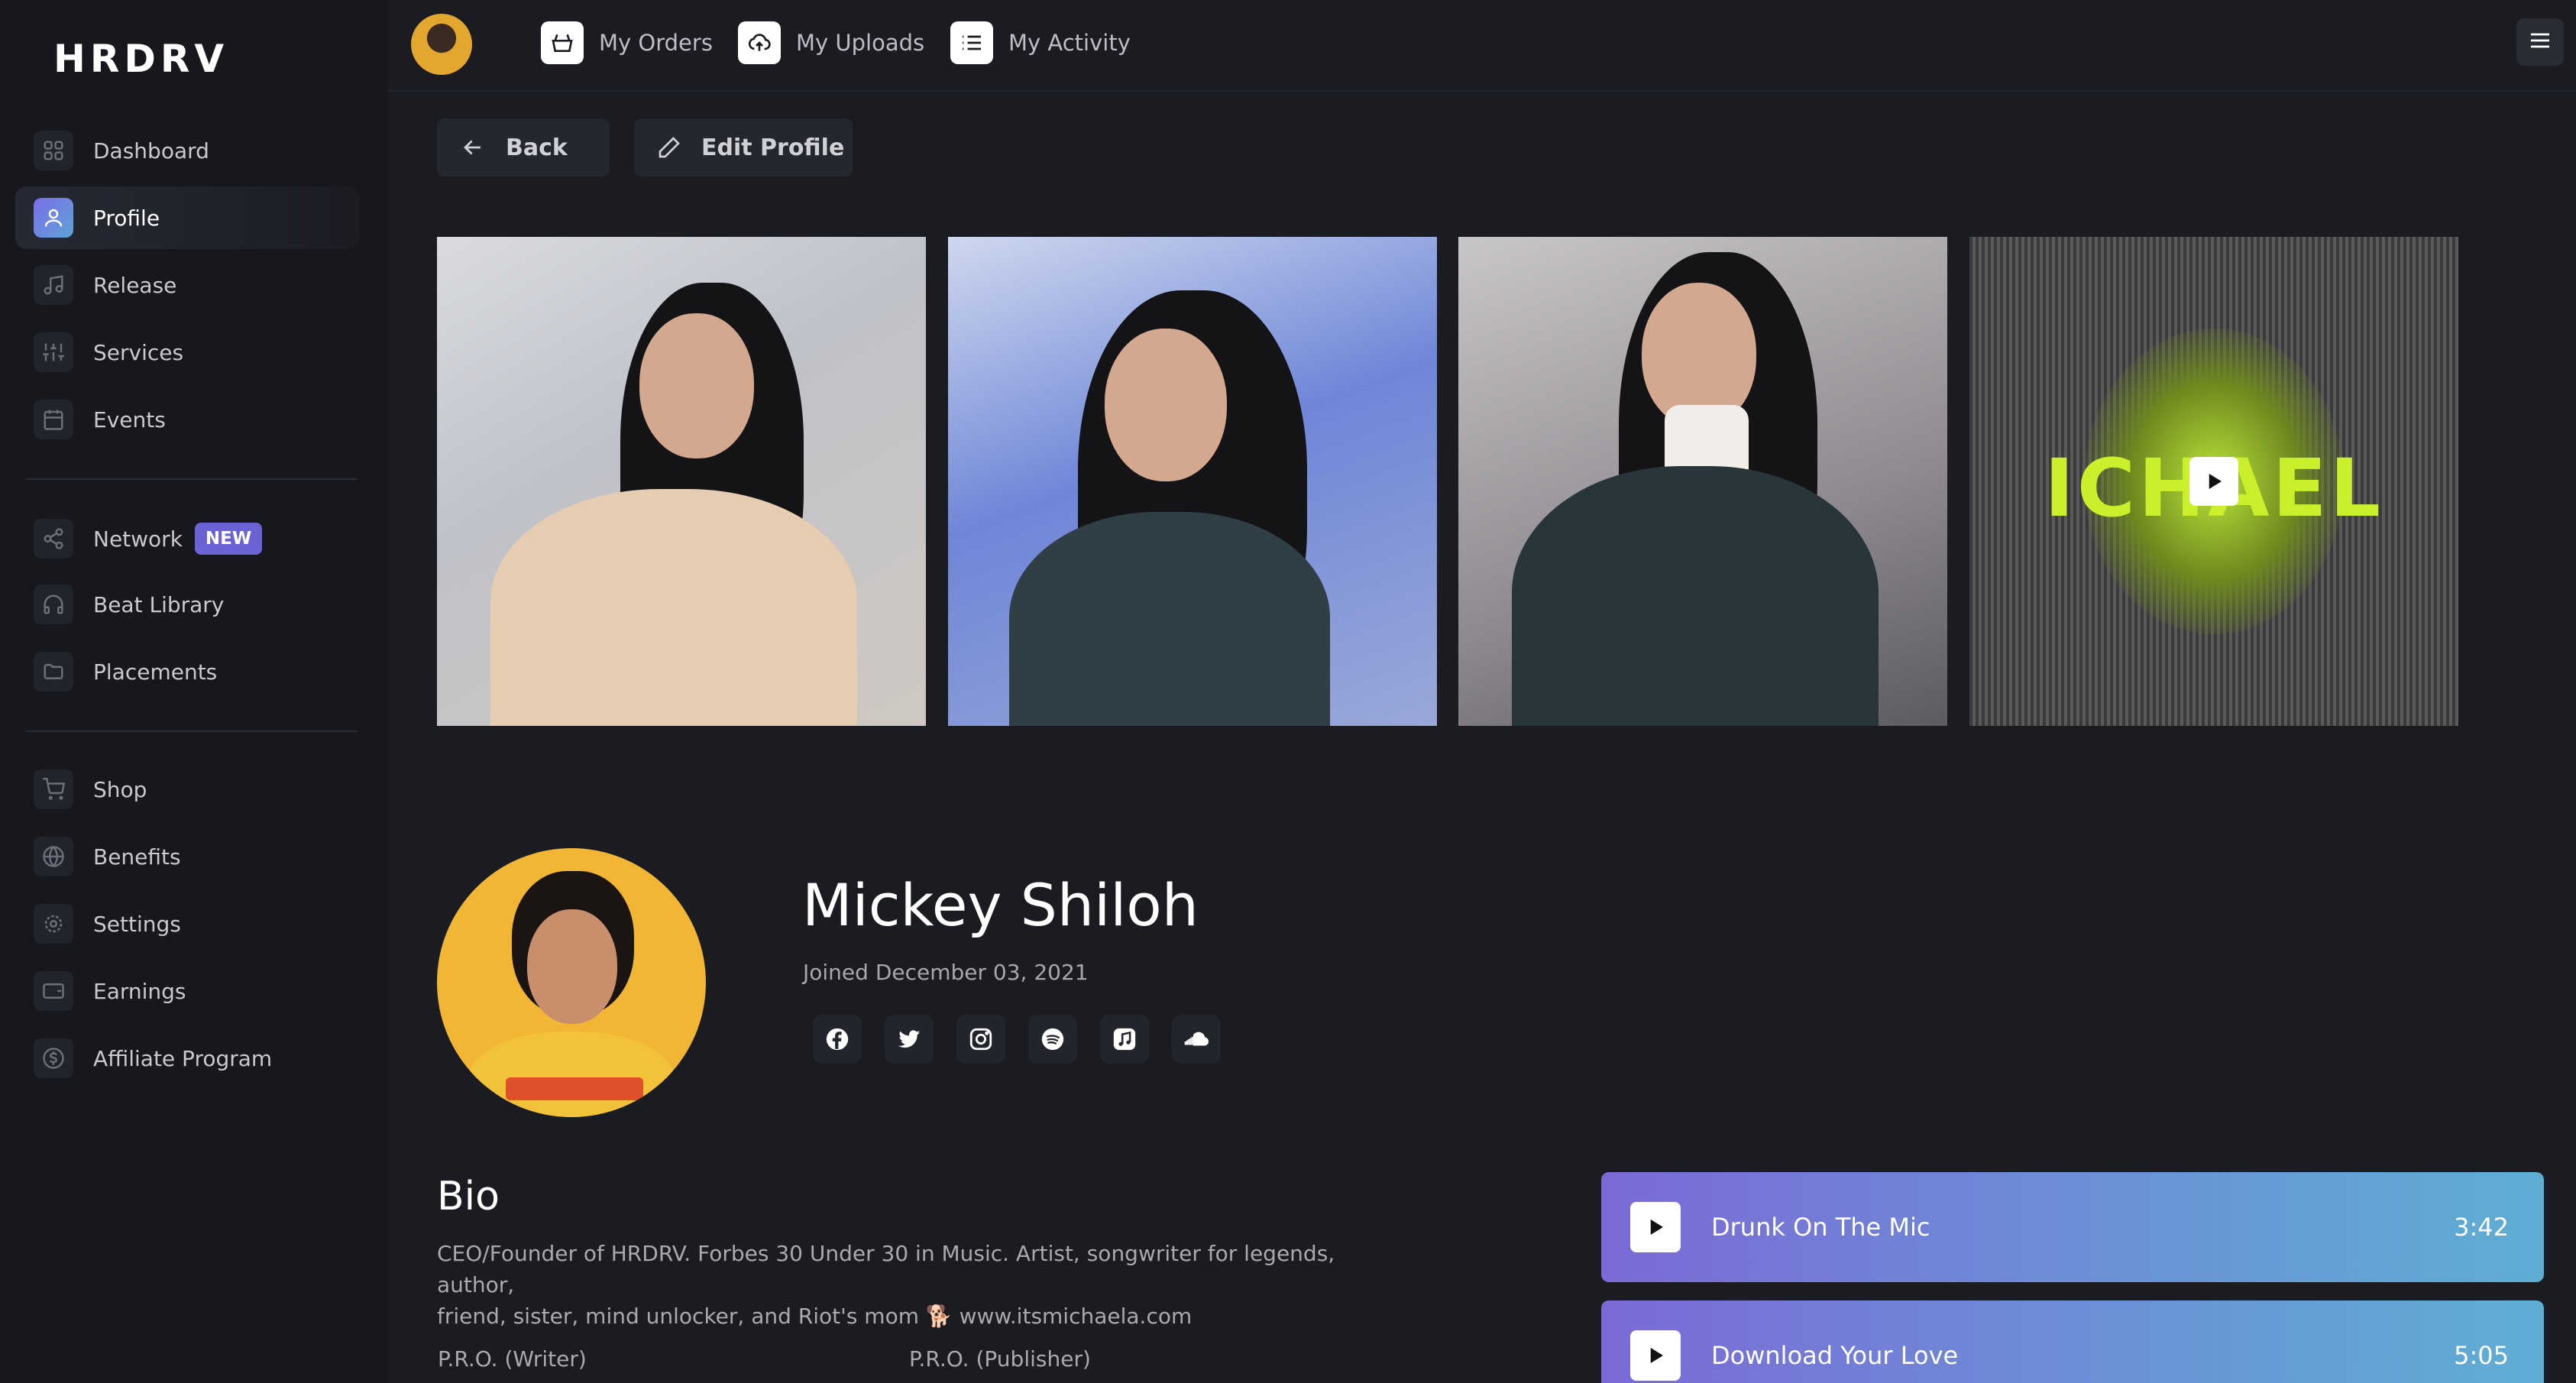  Describe the element at coordinates (228, 539) in the screenshot. I see `new-badge: NEW` at that location.